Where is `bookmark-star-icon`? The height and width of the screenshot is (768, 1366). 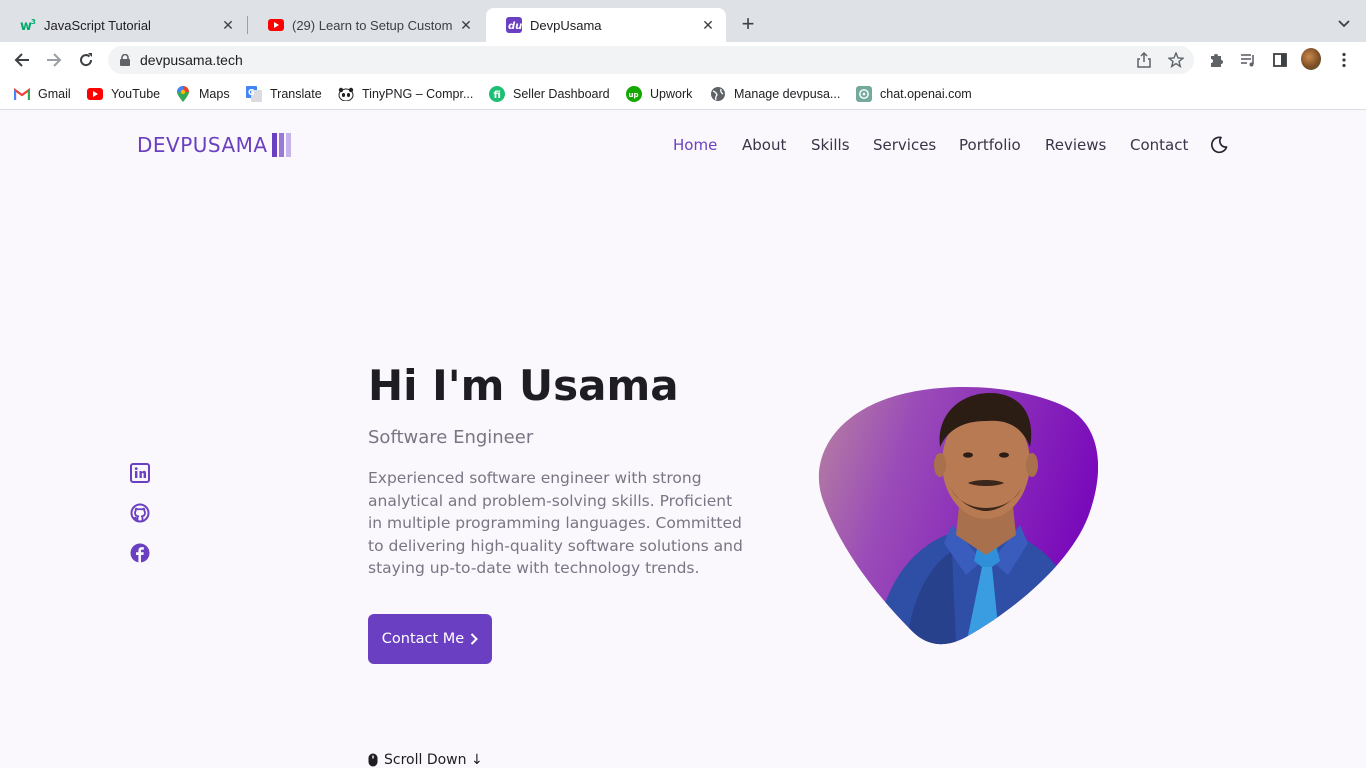 bookmark-star-icon is located at coordinates (1176, 60).